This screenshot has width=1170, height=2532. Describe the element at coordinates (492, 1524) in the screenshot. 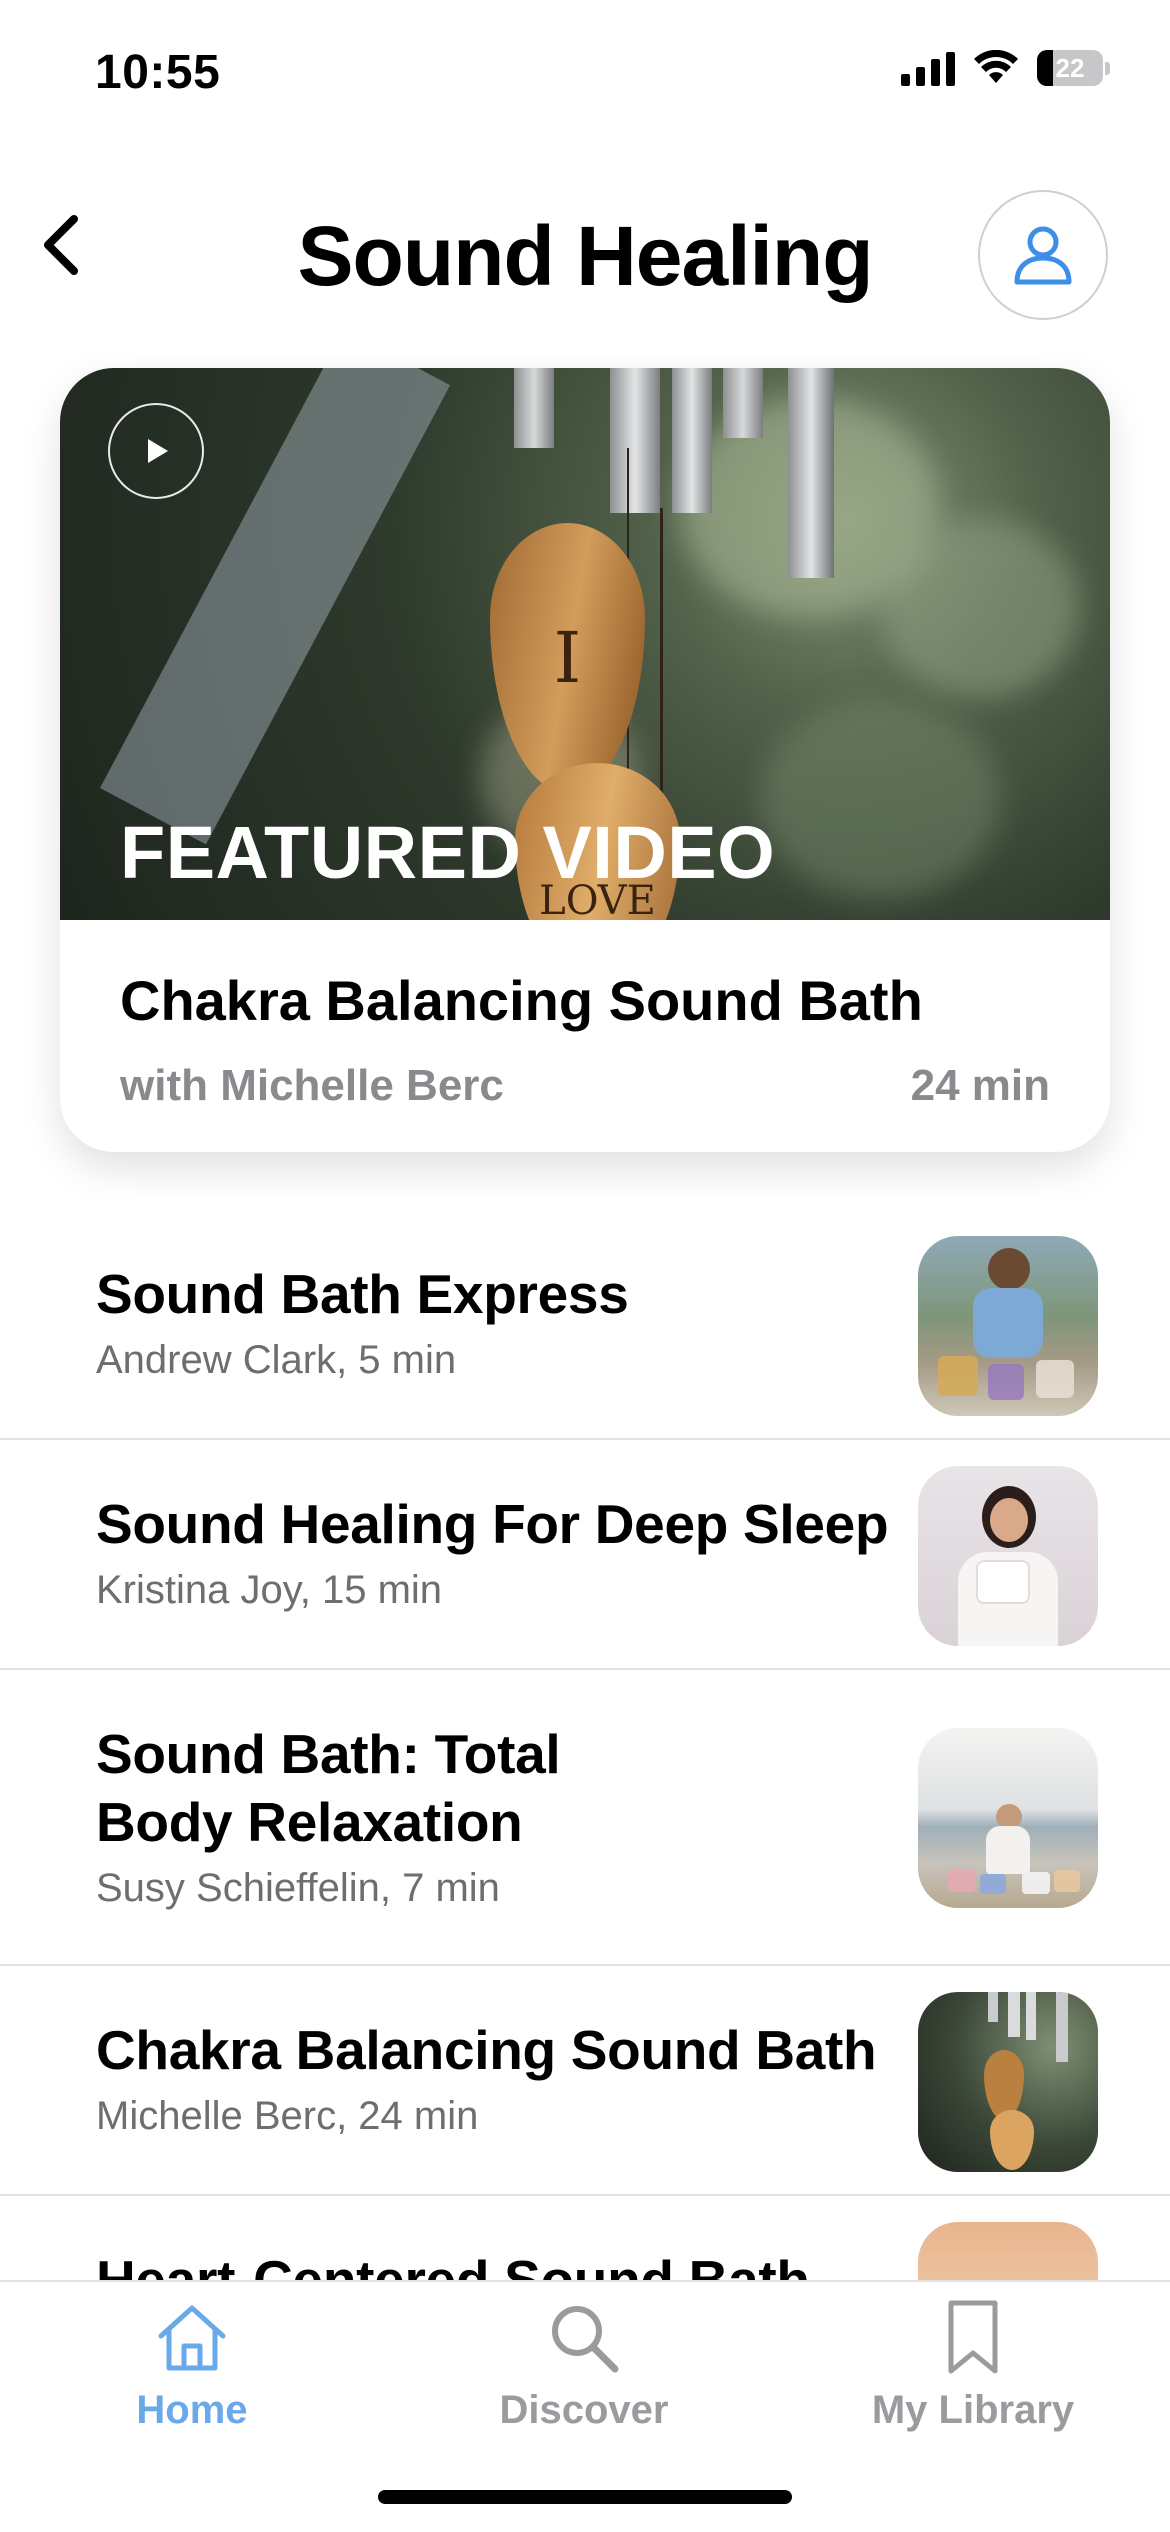

I see `session-title: Sound Healing For Deep Sleep` at that location.